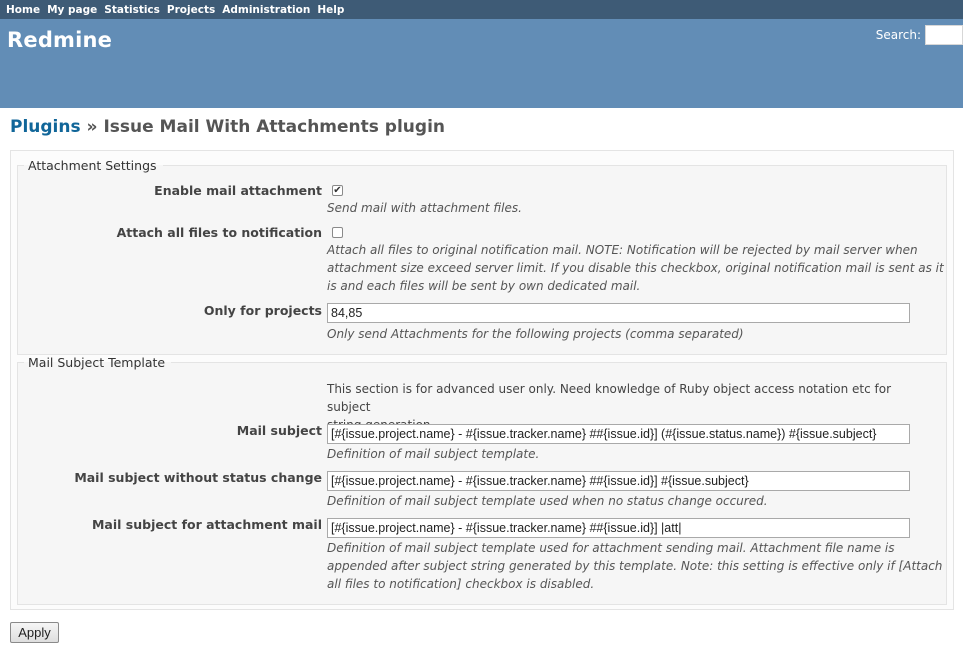 This screenshot has width=963, height=655. I want to click on breadcrumb-plugins-link: Plugins, so click(45, 127).